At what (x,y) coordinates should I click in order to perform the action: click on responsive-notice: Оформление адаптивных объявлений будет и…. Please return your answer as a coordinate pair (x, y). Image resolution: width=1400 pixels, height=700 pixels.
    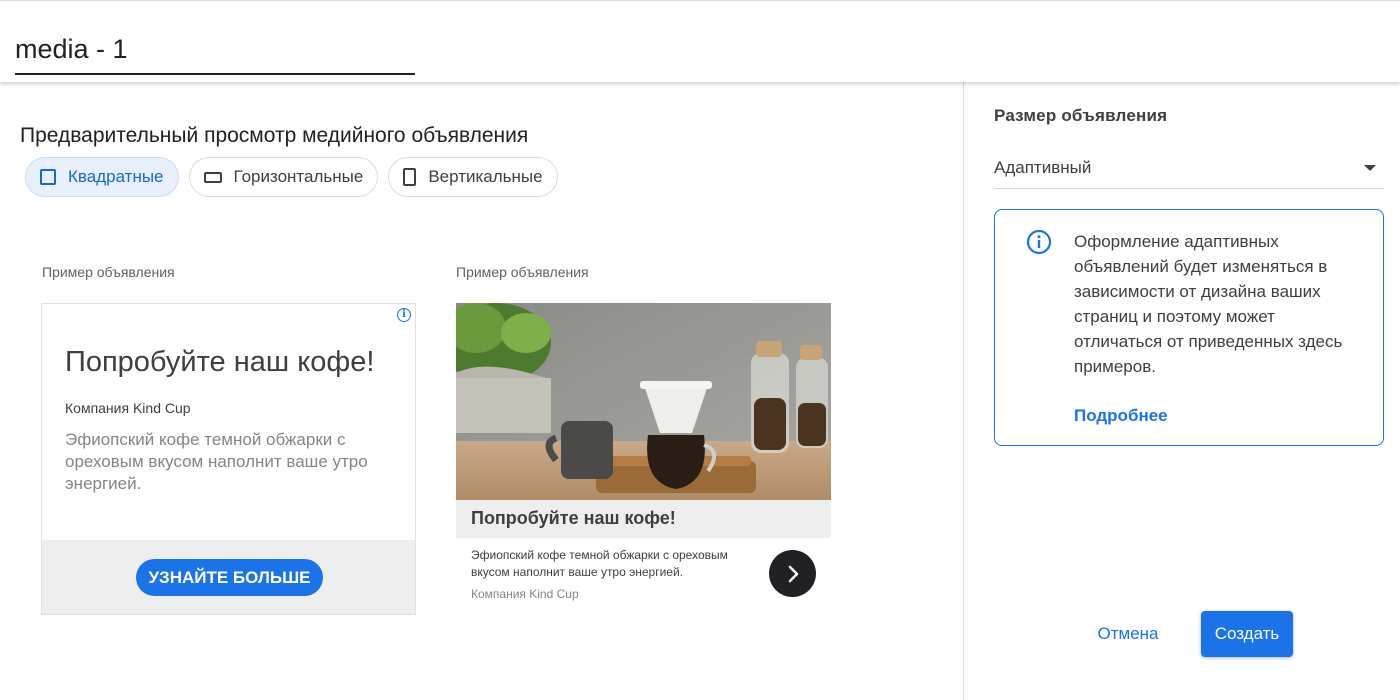
    Looking at the image, I should click on (1189, 327).